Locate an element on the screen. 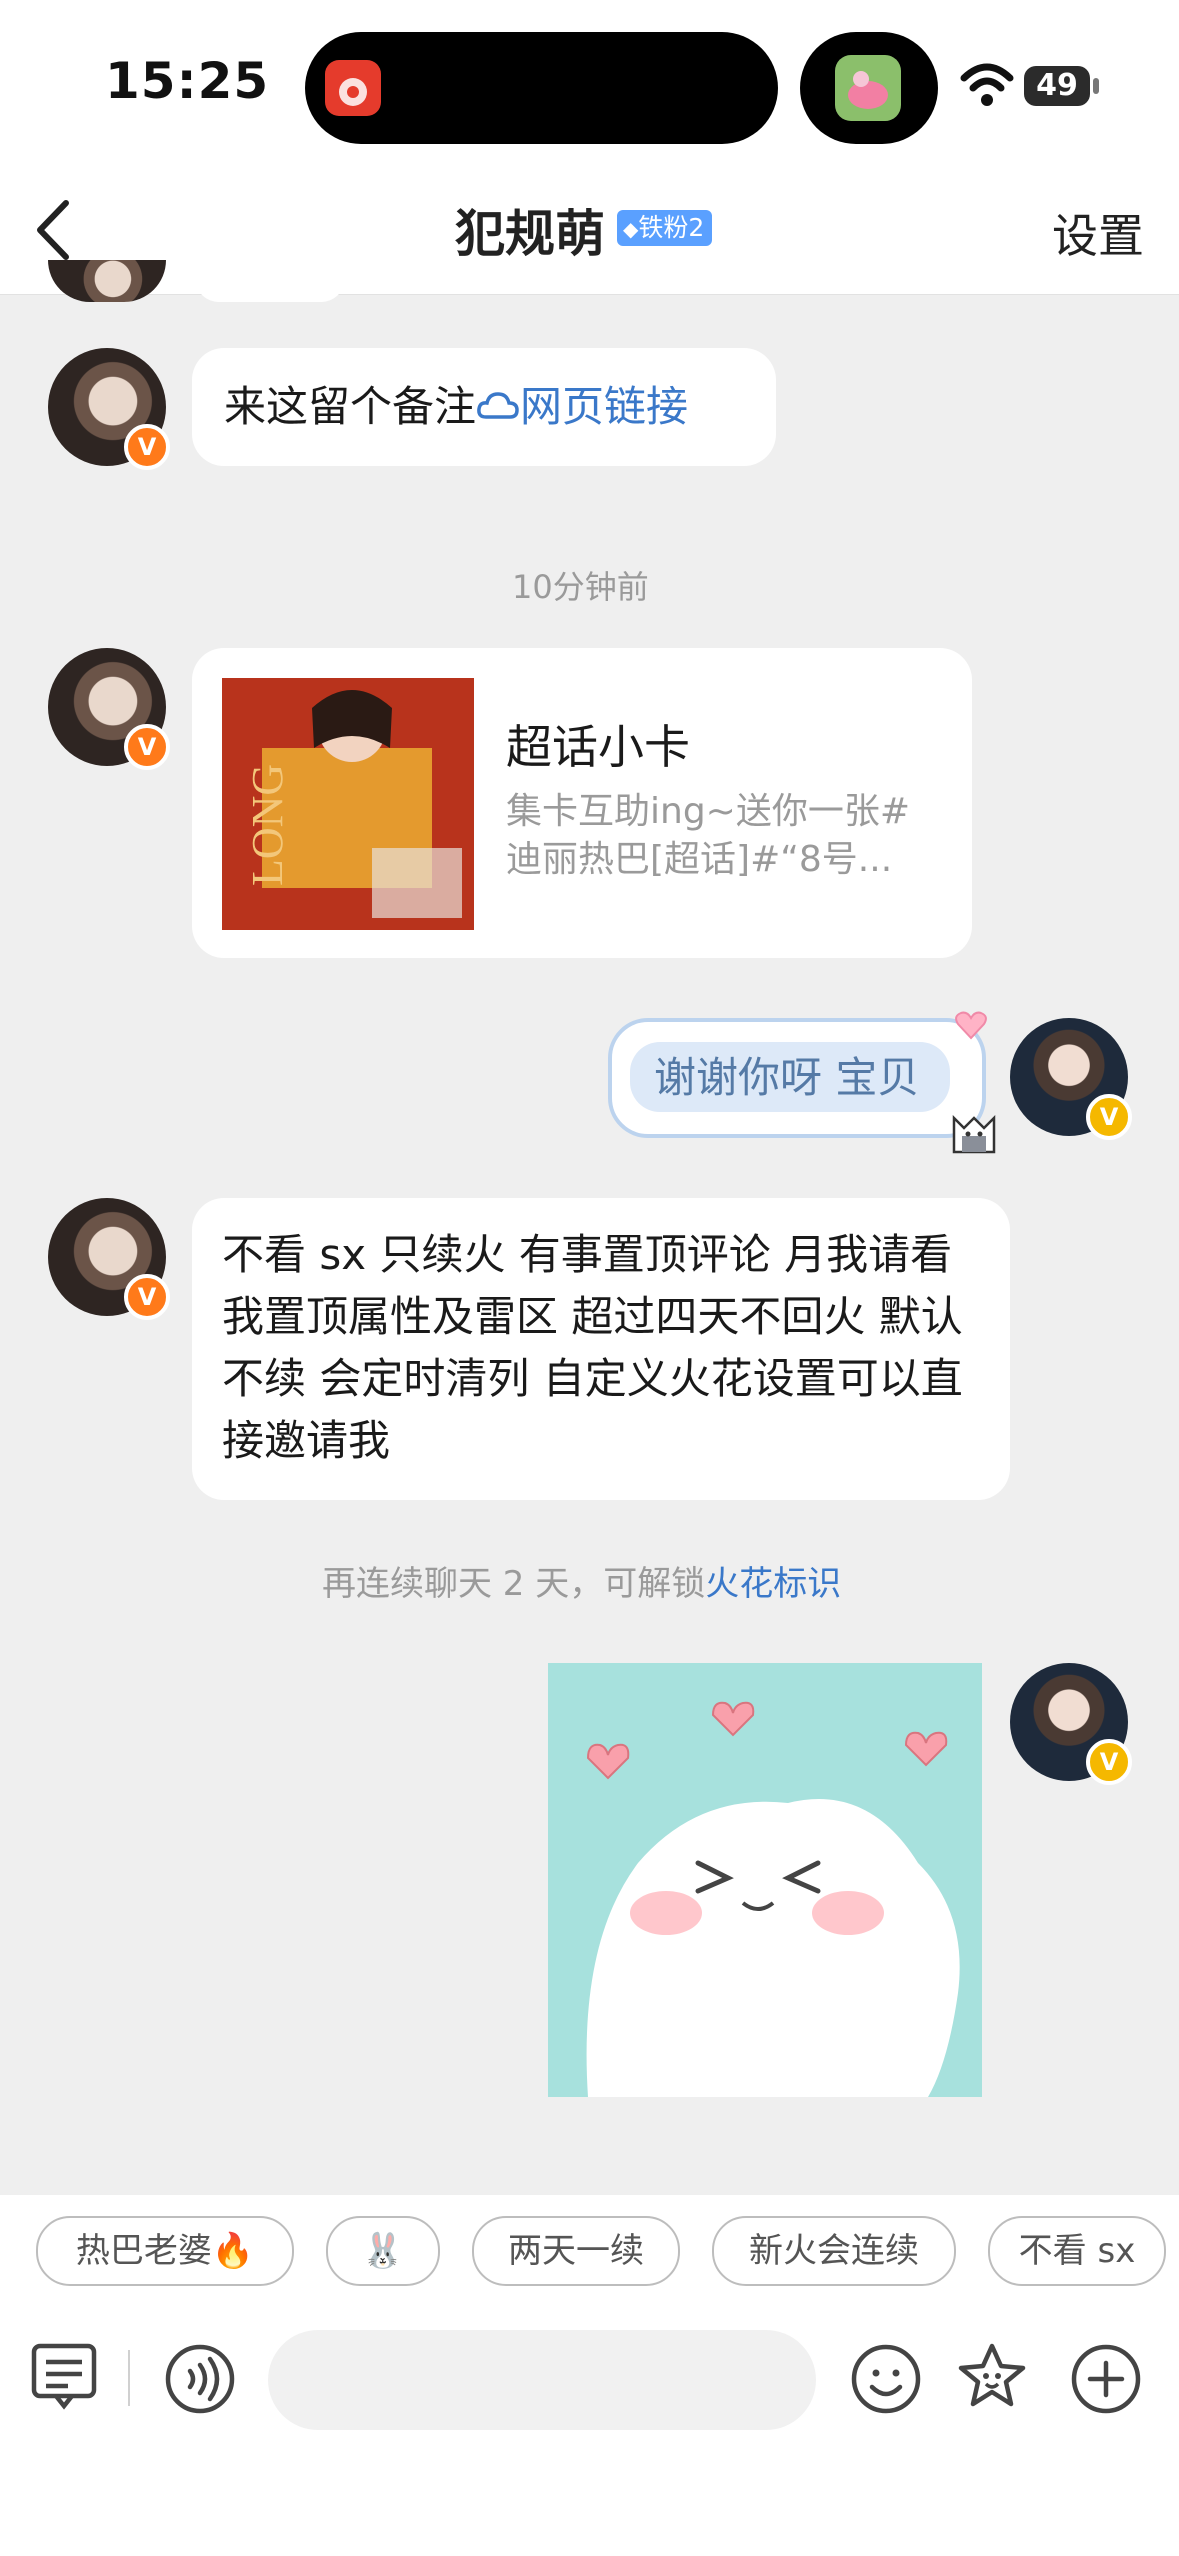 Image resolution: width=1179 pixels, height=2556 pixels. chevron-left-icon is located at coordinates (55, 230).